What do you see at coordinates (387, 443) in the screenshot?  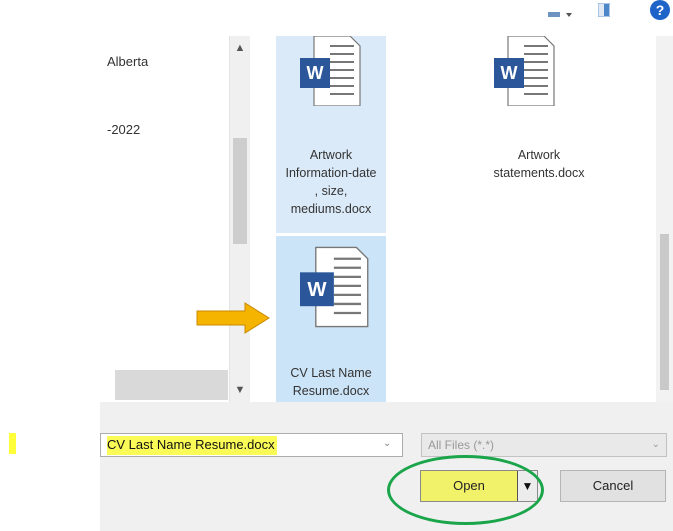 I see `file-name-dropdown-icon: ⌄` at bounding box center [387, 443].